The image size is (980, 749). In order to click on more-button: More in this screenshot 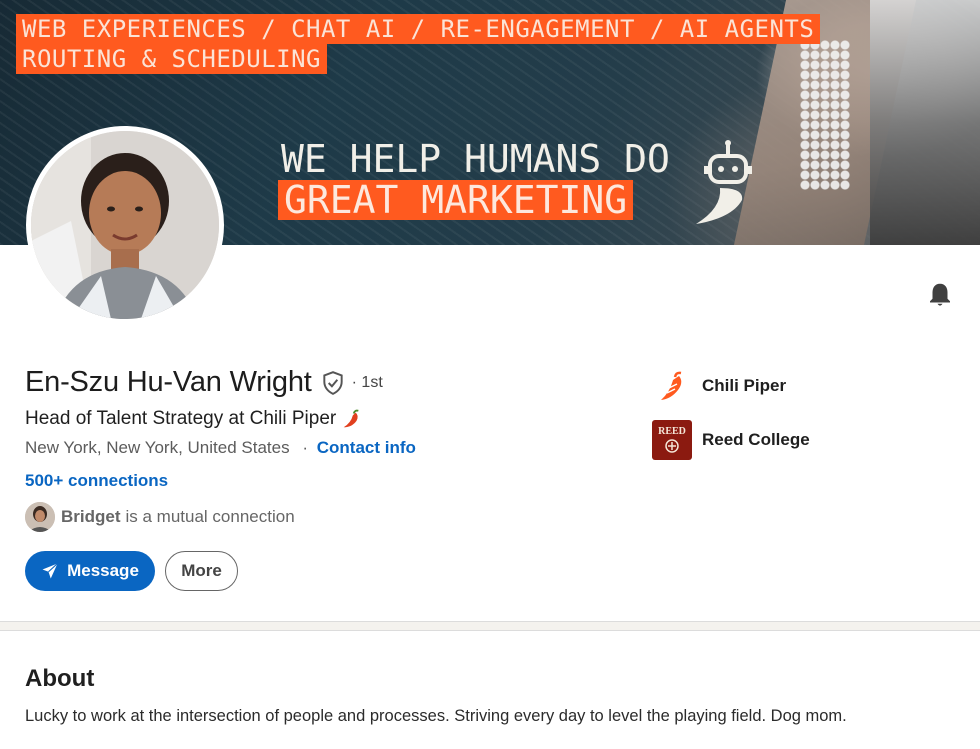, I will do `click(201, 571)`.